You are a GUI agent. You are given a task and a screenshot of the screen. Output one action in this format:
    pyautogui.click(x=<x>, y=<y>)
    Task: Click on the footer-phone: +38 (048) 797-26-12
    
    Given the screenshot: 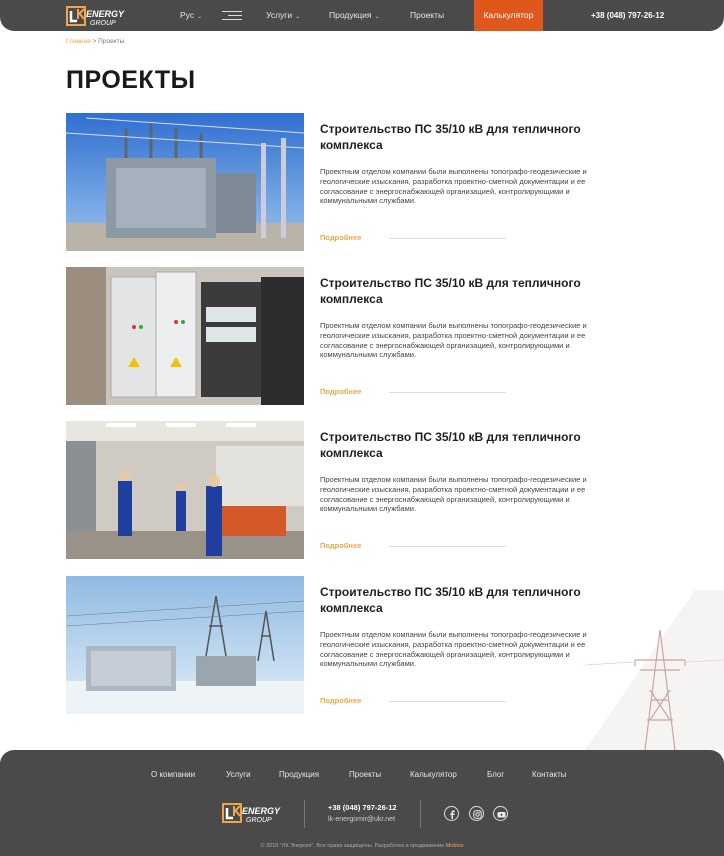 What is the action you would take?
    pyautogui.click(x=362, y=807)
    